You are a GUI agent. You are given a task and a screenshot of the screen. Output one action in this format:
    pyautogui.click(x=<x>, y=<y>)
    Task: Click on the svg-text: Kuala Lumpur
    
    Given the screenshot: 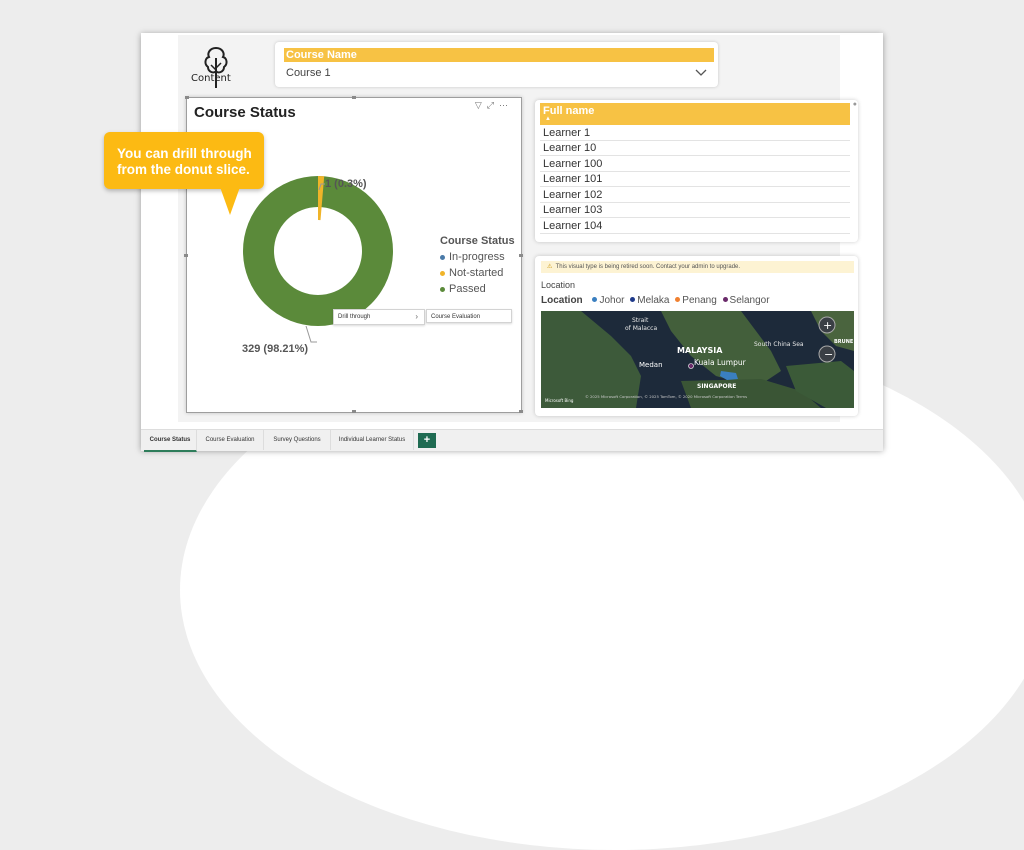 What is the action you would take?
    pyautogui.click(x=720, y=362)
    